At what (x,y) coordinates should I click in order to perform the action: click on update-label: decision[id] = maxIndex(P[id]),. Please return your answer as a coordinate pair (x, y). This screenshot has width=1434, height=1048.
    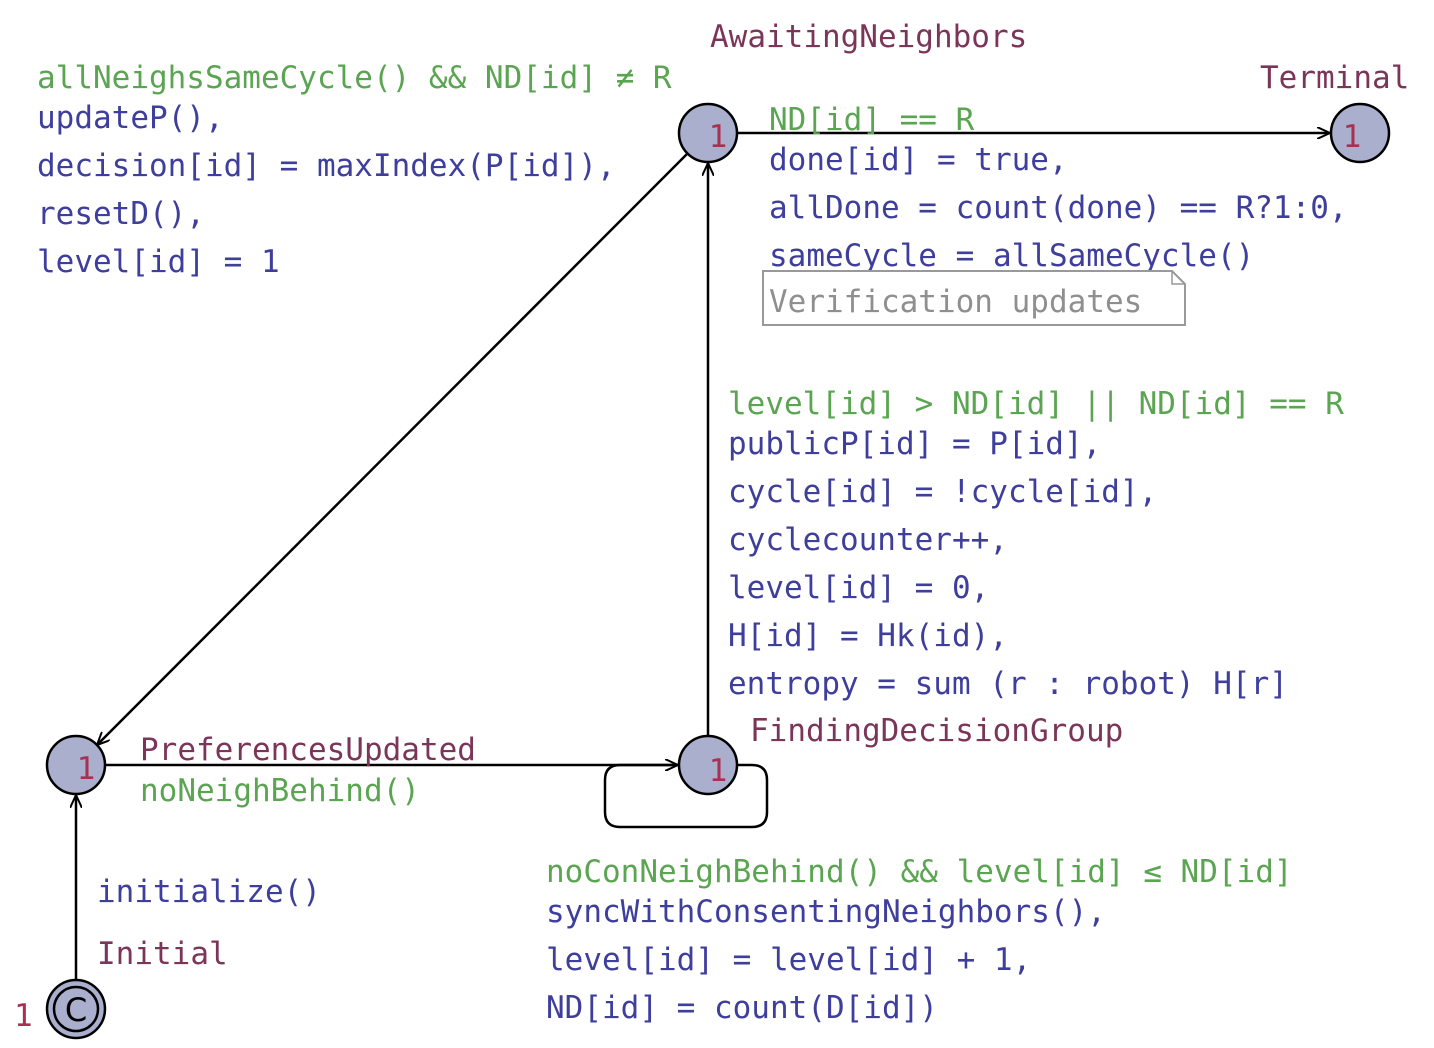
    Looking at the image, I should click on (326, 166).